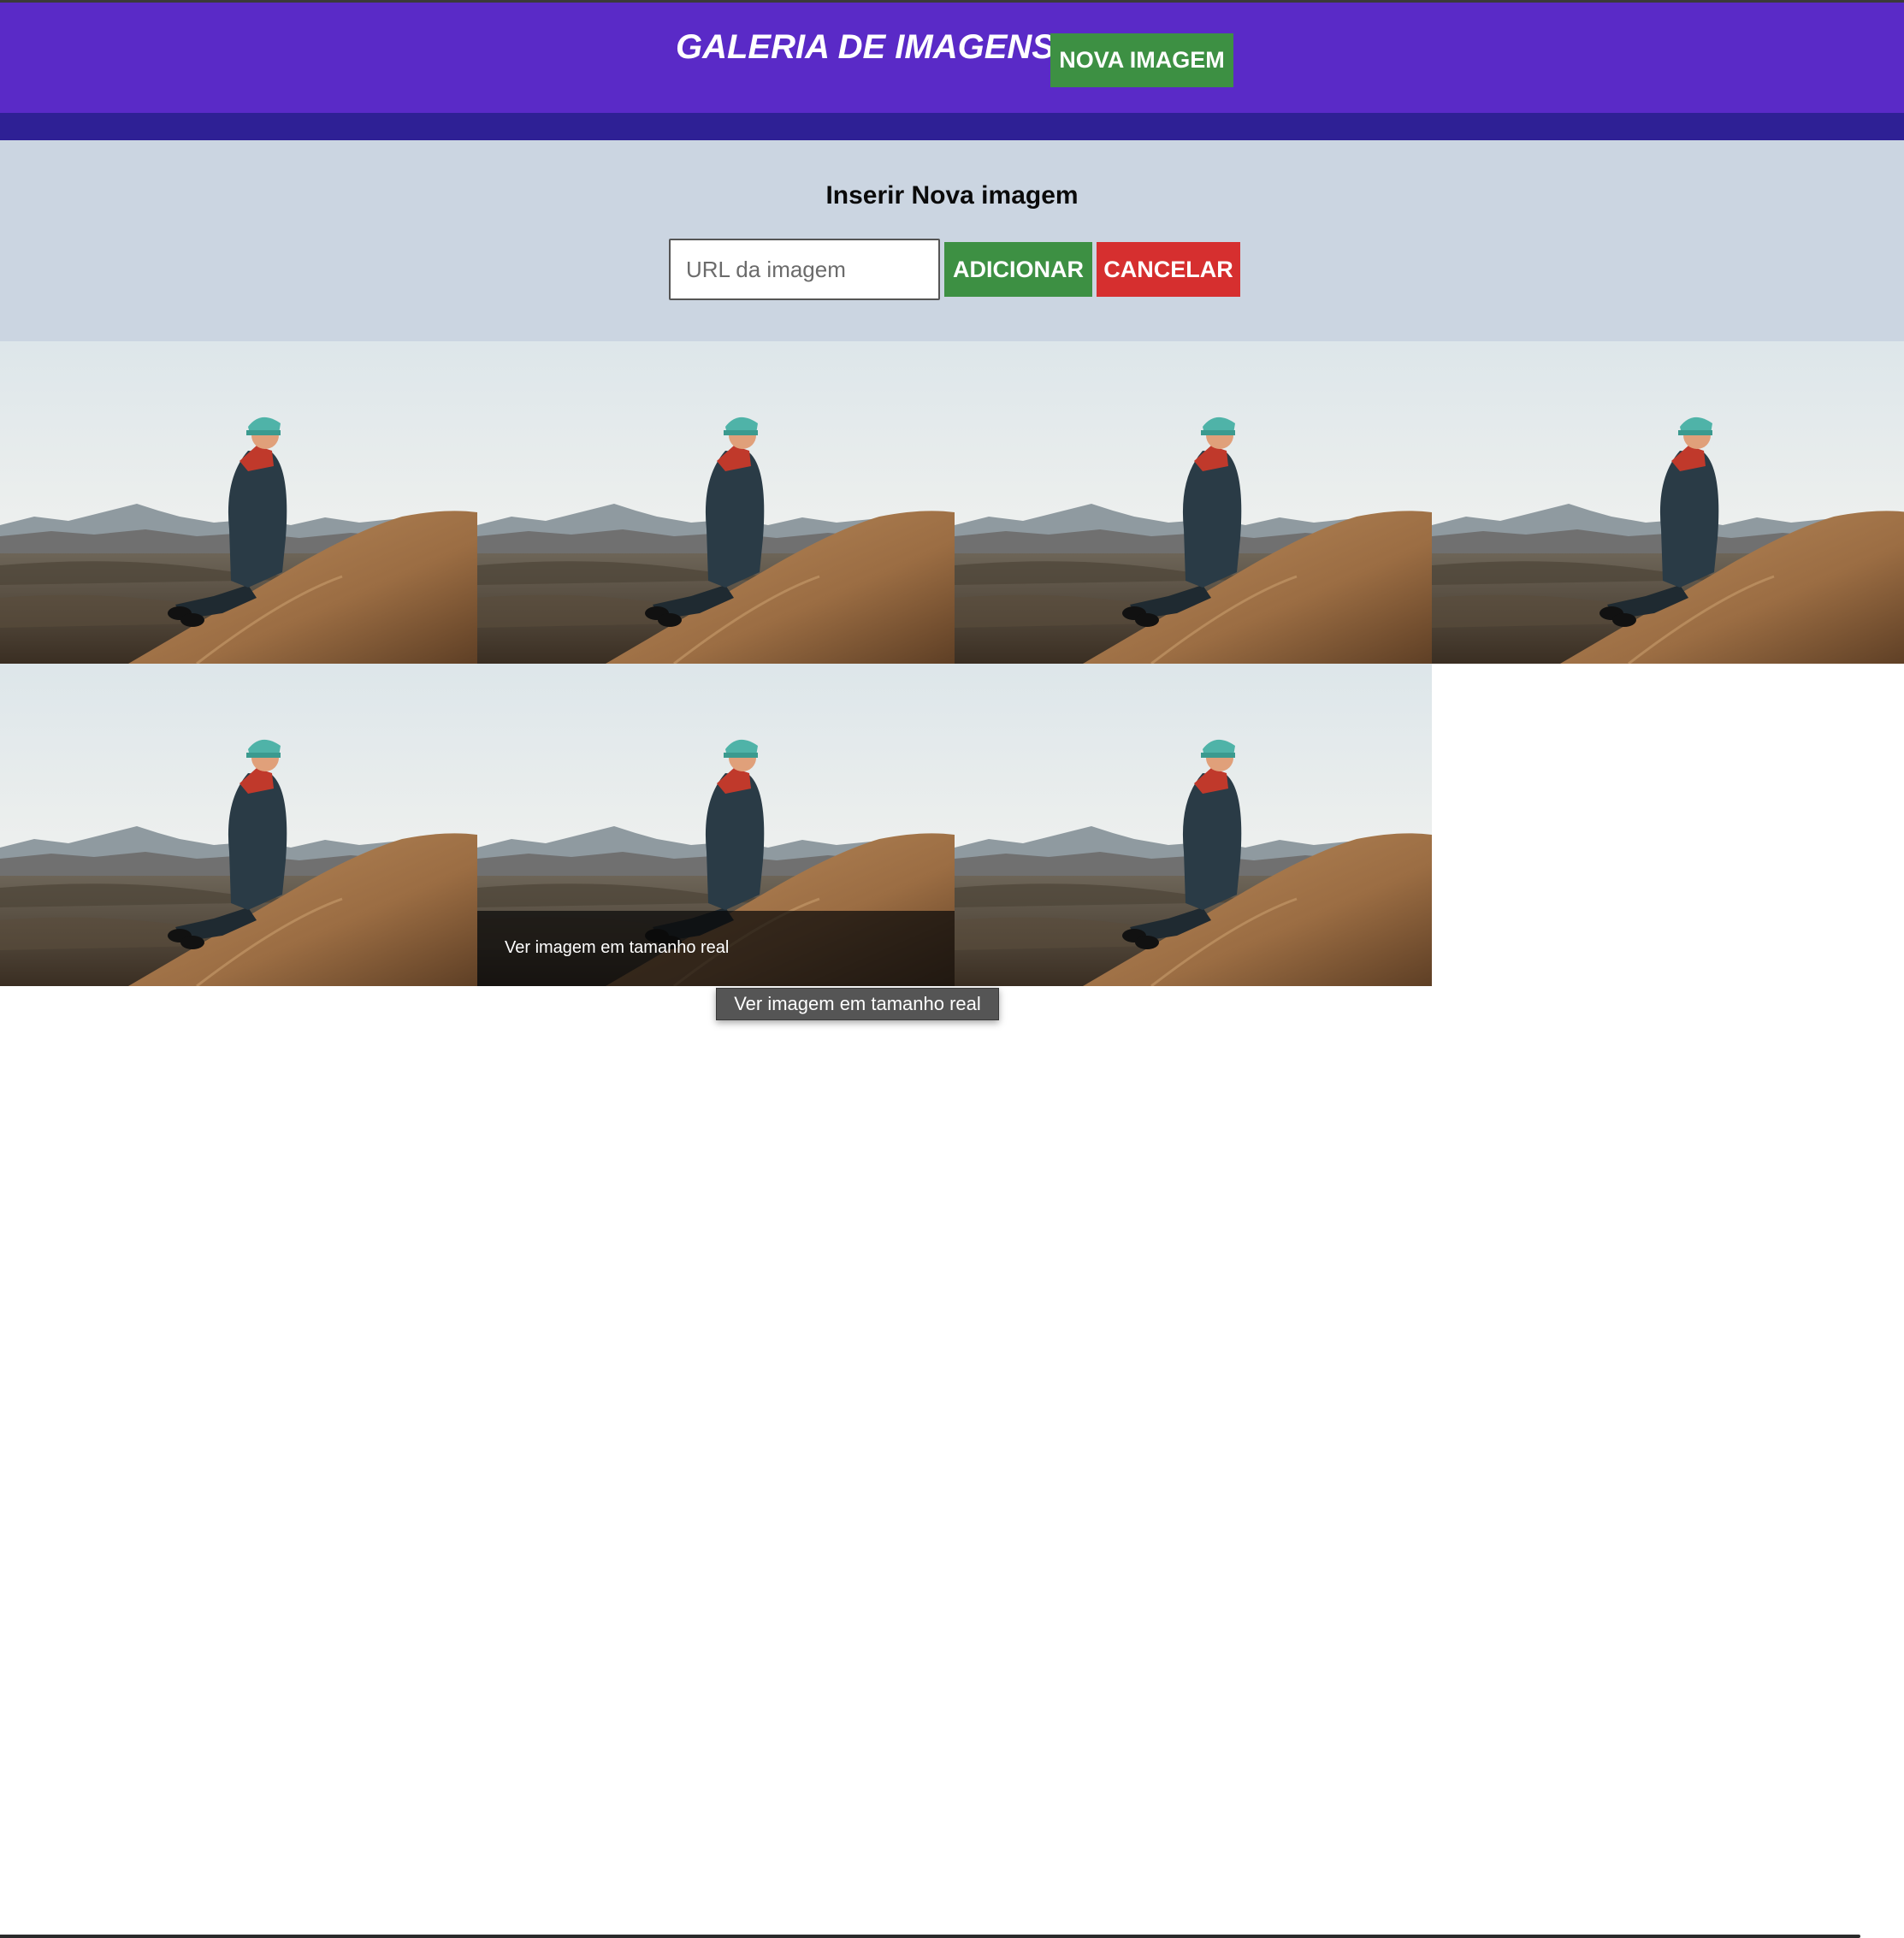 The height and width of the screenshot is (1938, 1904). I want to click on form-title: Inserir Nova imagem, so click(952, 196).